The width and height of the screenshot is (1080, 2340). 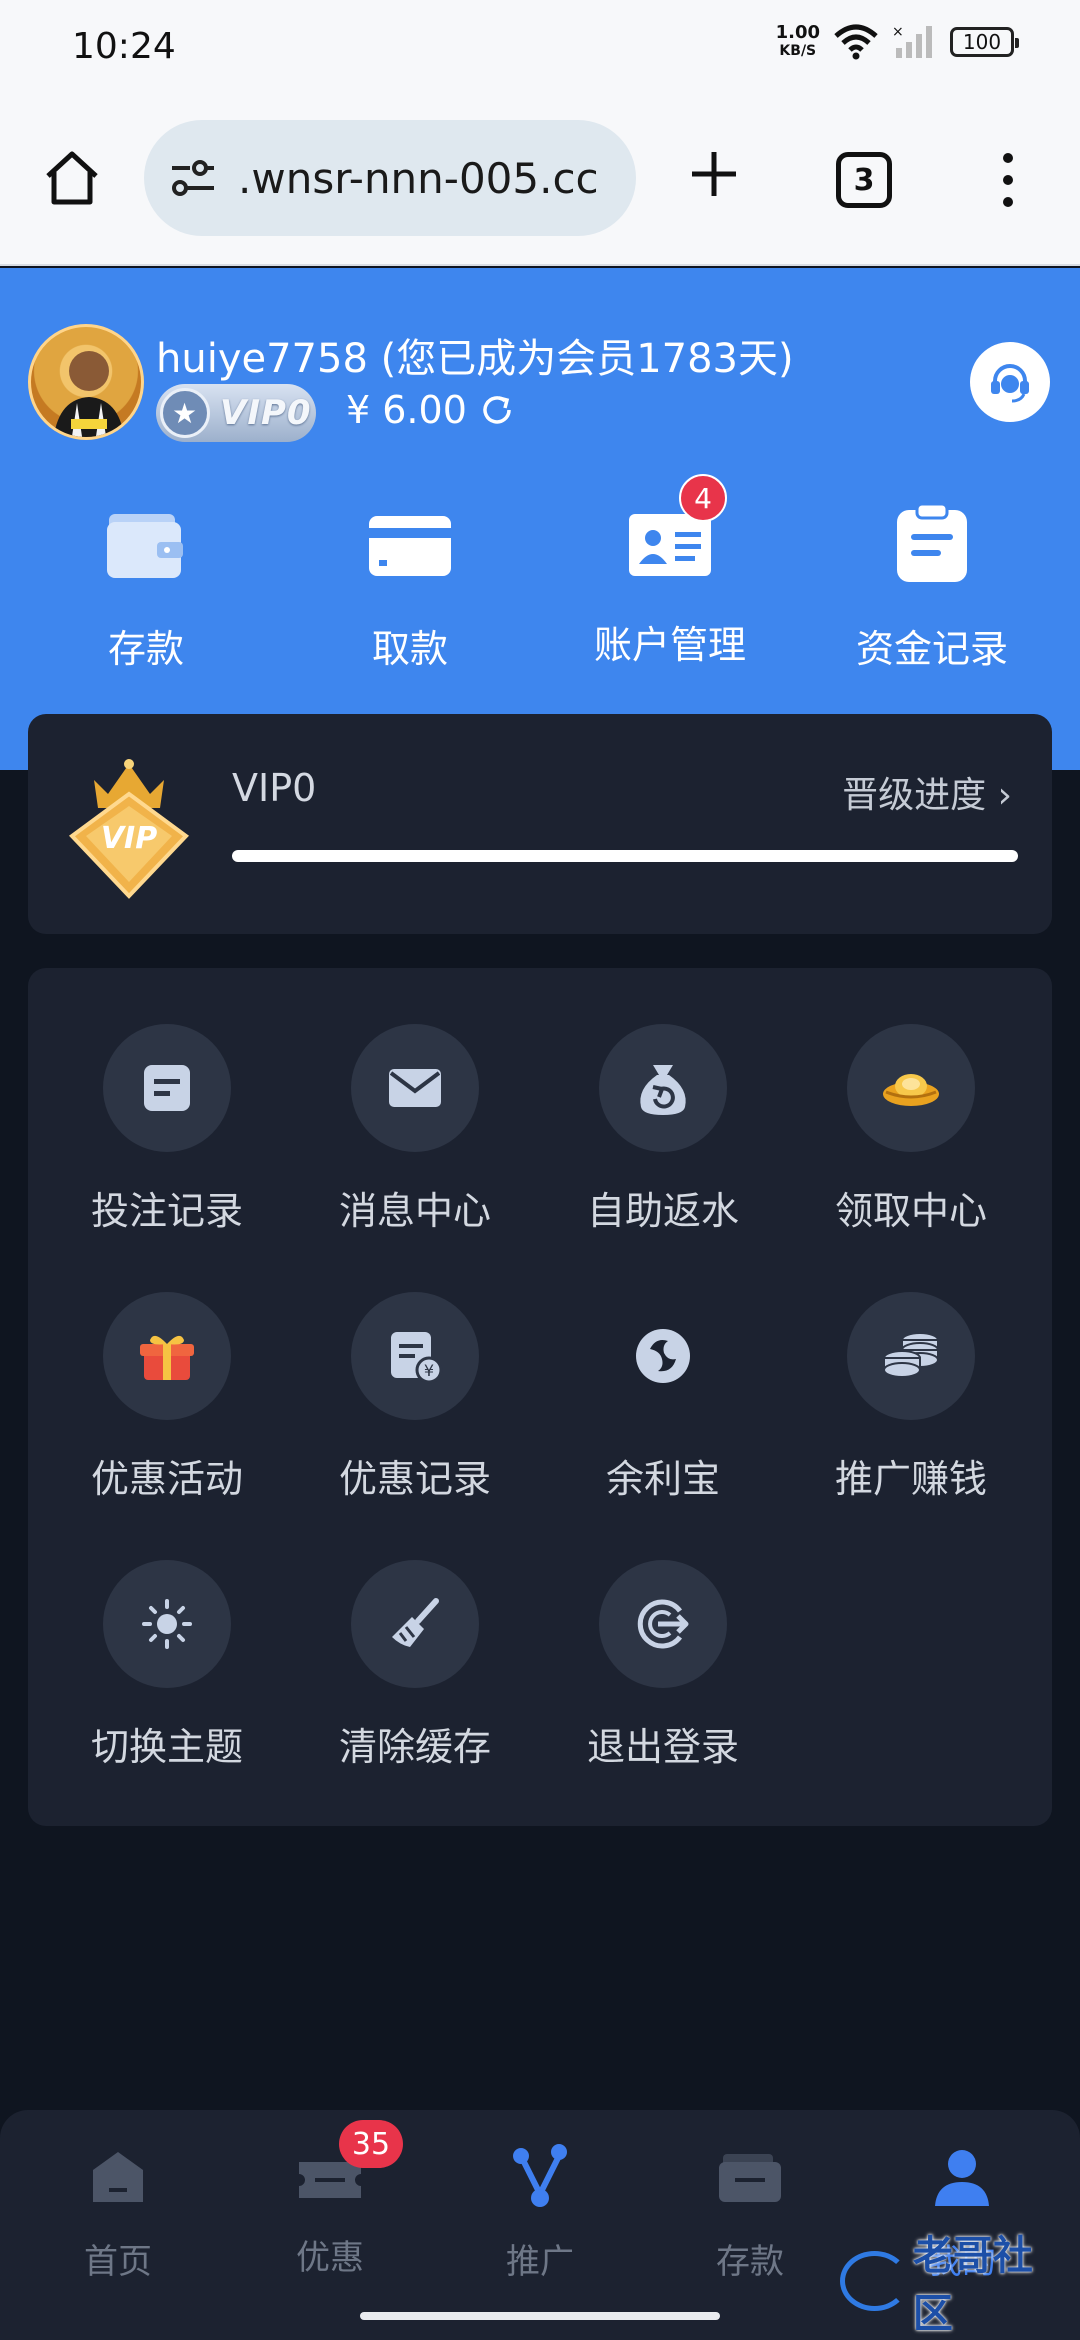 I want to click on browser-toolbar: .wnsr-nnn-005.cc 3, so click(x=540, y=181).